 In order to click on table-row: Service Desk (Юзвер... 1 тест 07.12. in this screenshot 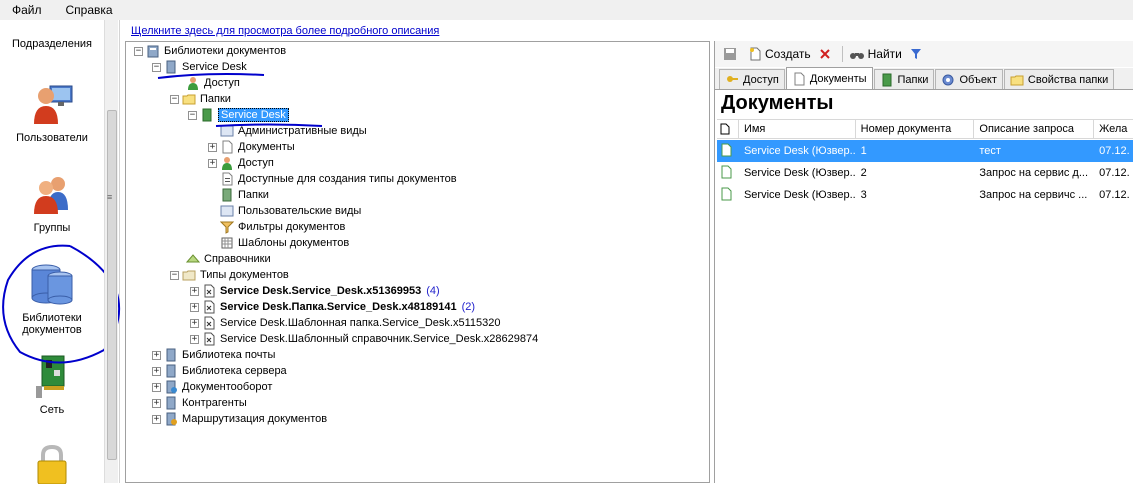, I will do `click(925, 151)`.